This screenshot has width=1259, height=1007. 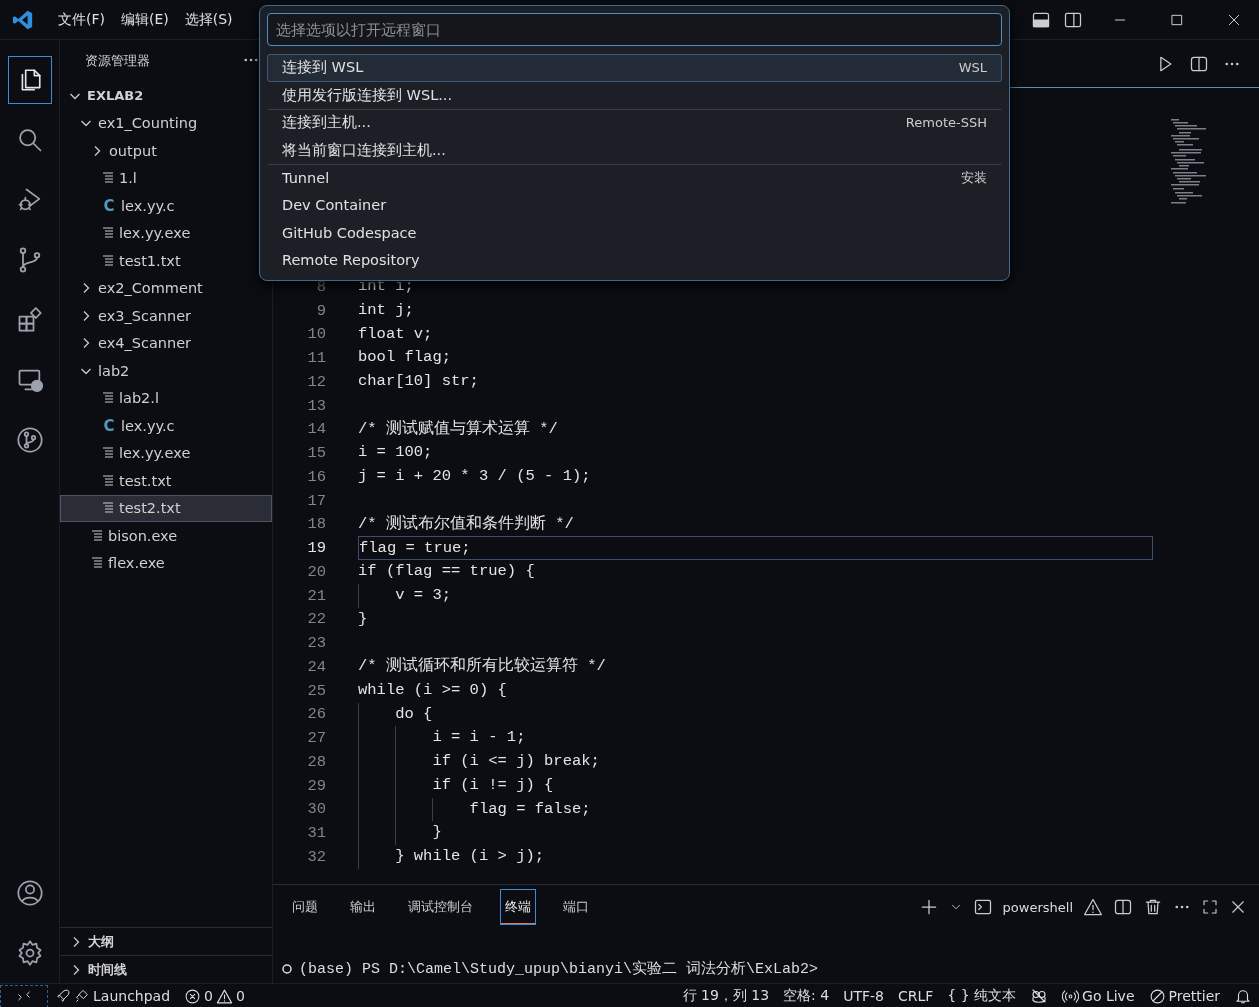 I want to click on line-number: 27, so click(x=316, y=738).